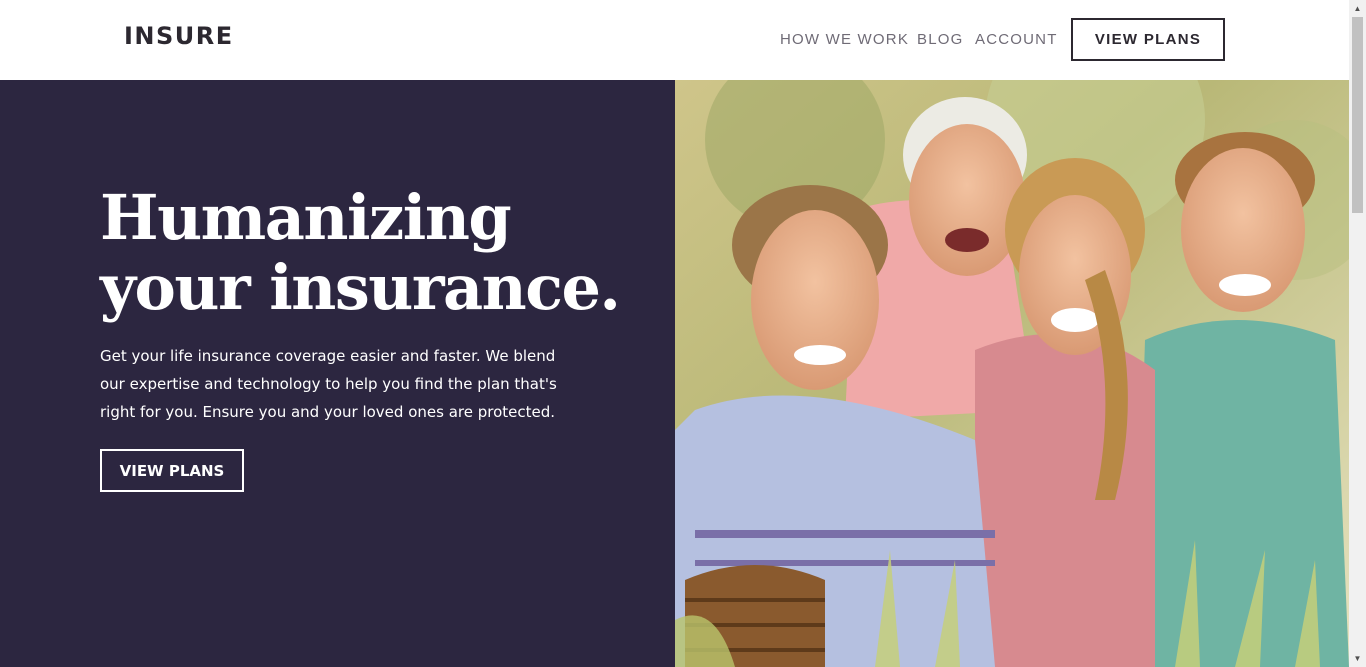 The width and height of the screenshot is (1366, 667). I want to click on scrollbar: ▲ ▼, so click(1357, 333).